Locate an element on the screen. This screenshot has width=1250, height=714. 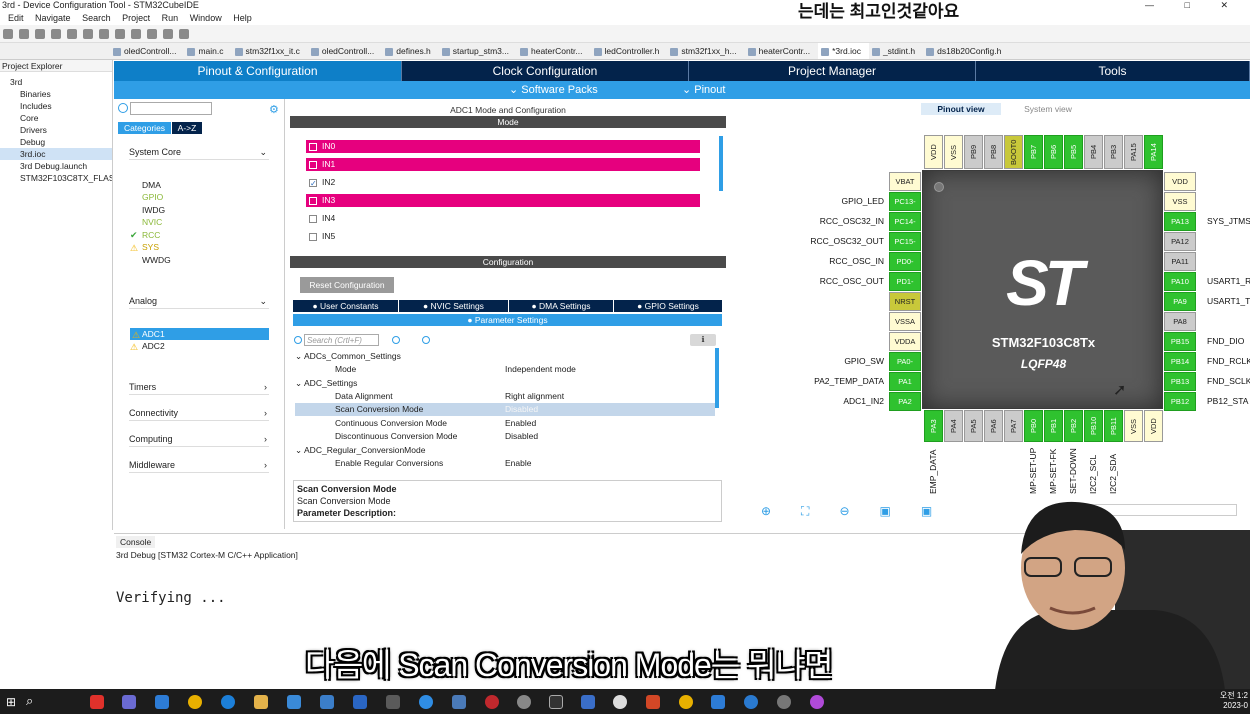
pin-pb9: PB9 is located at coordinates (973, 152).